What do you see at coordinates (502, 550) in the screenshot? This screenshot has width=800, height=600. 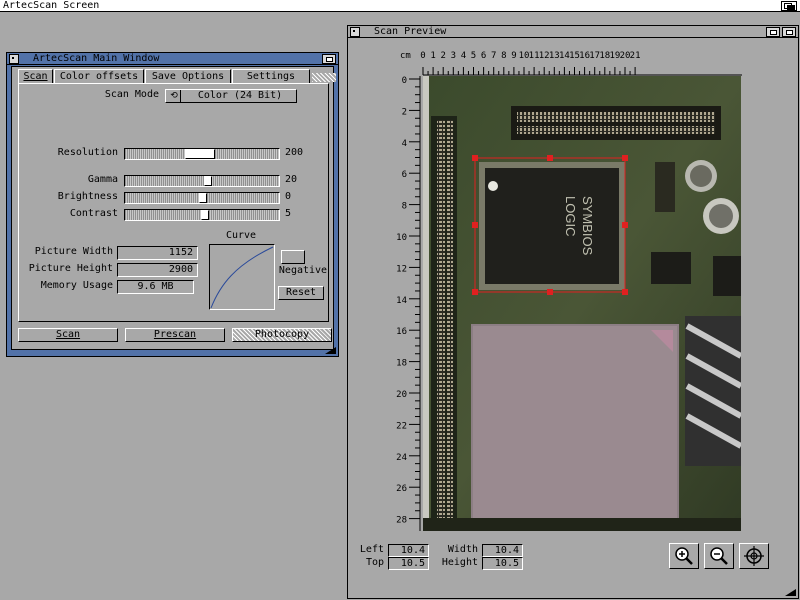 I see `width-value: 10.4` at bounding box center [502, 550].